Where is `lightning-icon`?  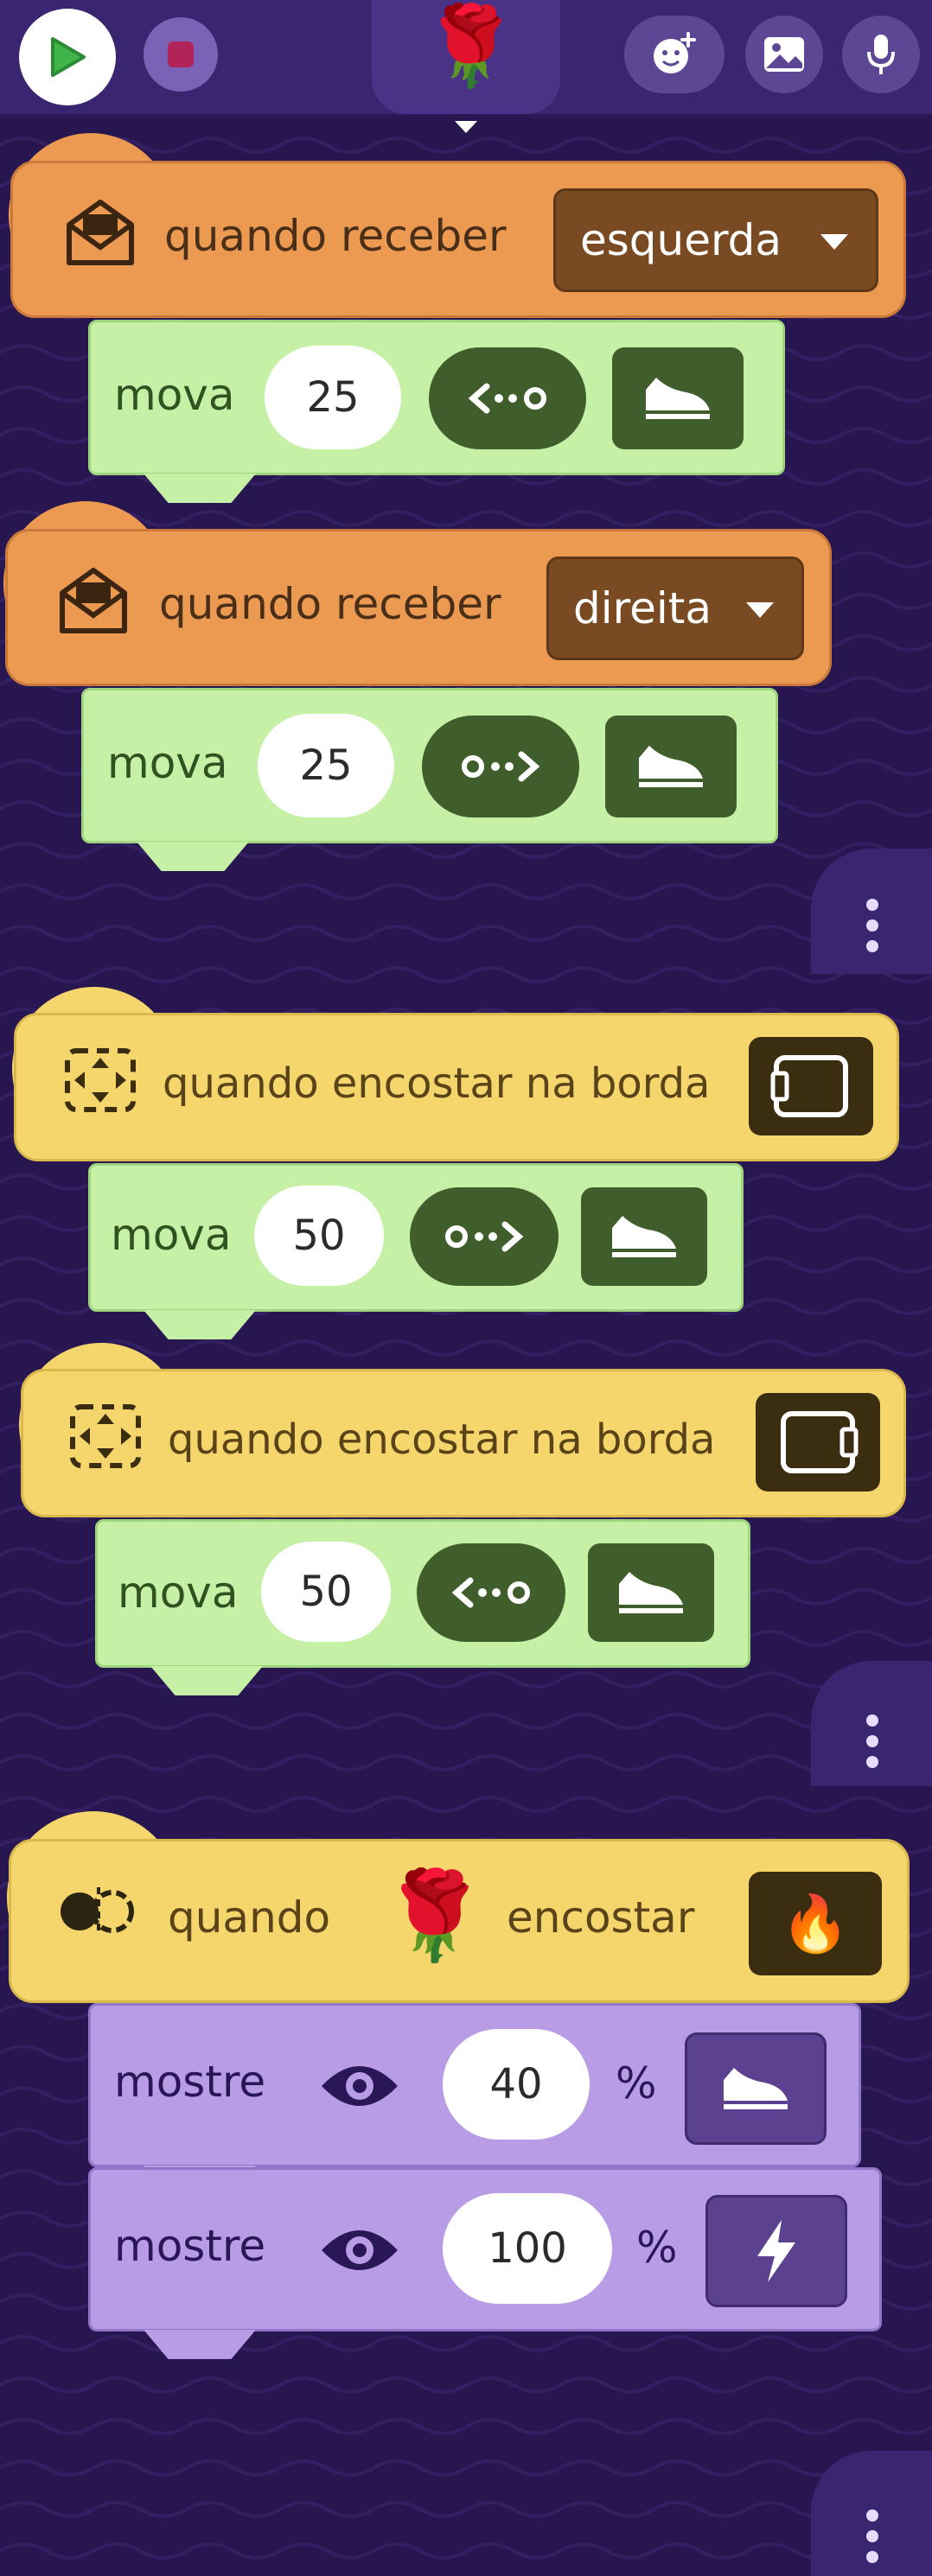 lightning-icon is located at coordinates (776, 2251).